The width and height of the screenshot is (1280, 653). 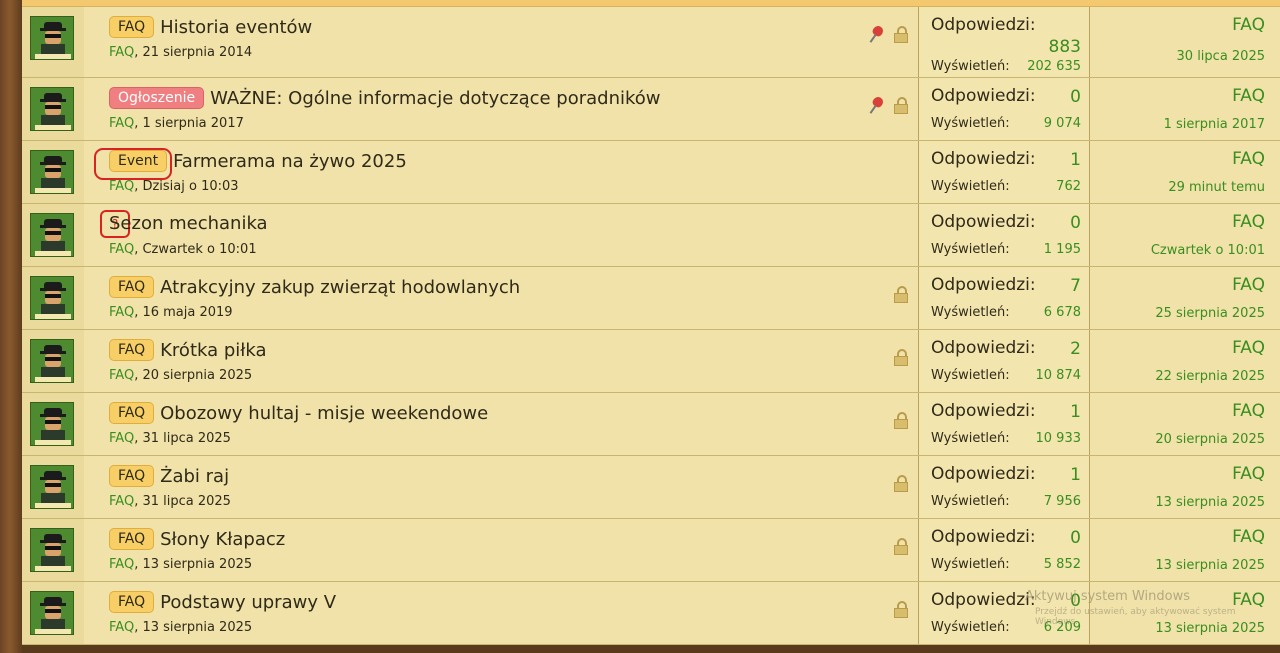 I want to click on thread-stats-cell: Odpowiedzi: 2 Wyświetleń: 10 874, so click(x=1004, y=361).